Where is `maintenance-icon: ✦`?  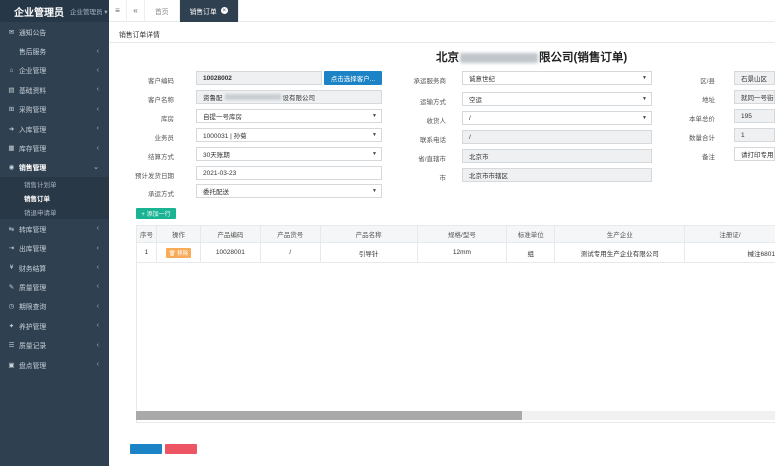
maintenance-icon: ✦ is located at coordinates (11, 326).